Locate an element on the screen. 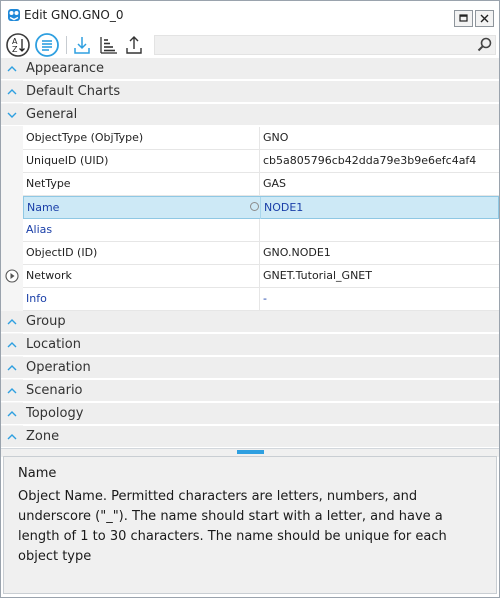 The width and height of the screenshot is (500, 598). category-location: Location is located at coordinates (250, 345).